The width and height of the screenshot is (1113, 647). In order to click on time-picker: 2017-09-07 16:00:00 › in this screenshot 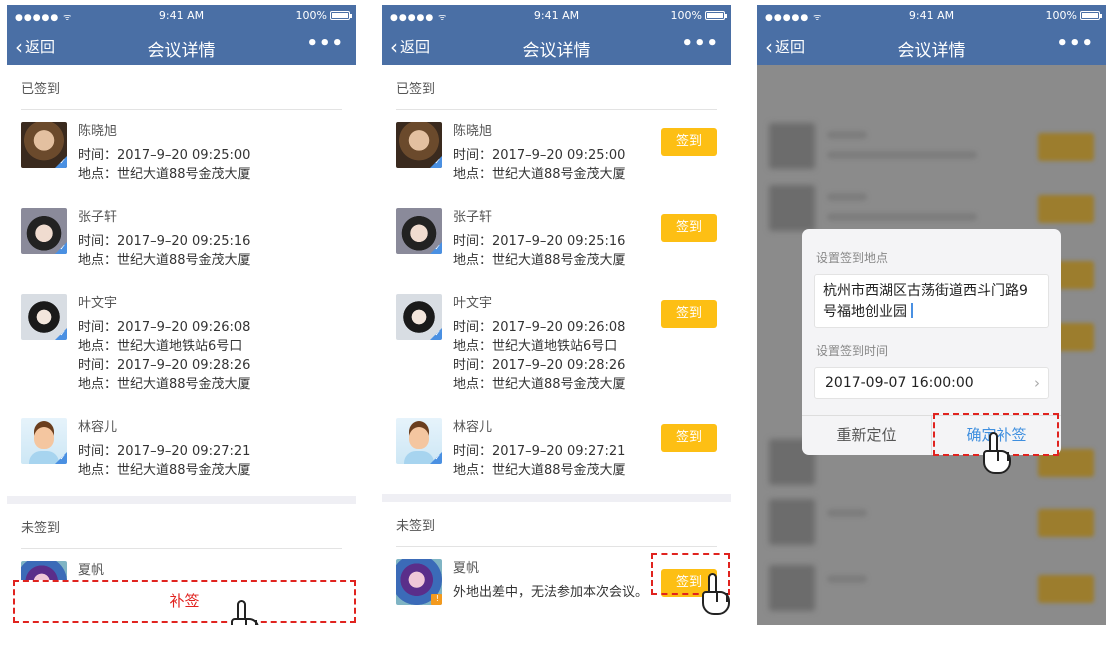, I will do `click(931, 383)`.